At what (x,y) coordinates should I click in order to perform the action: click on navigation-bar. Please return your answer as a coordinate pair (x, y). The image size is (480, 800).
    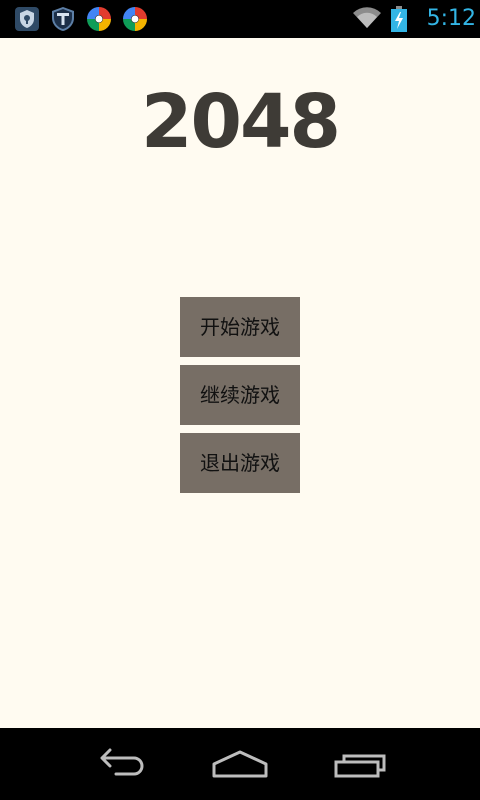
    Looking at the image, I should click on (240, 764).